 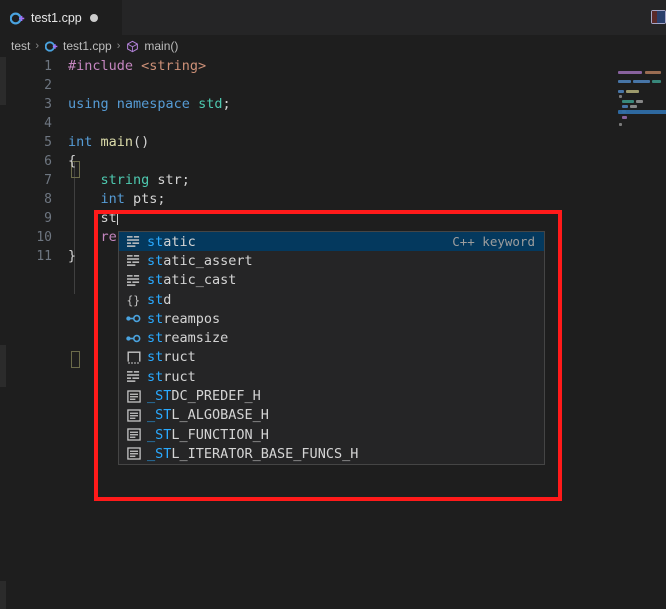 I want to click on suggest-item-detail: C++ keyword, so click(x=493, y=242).